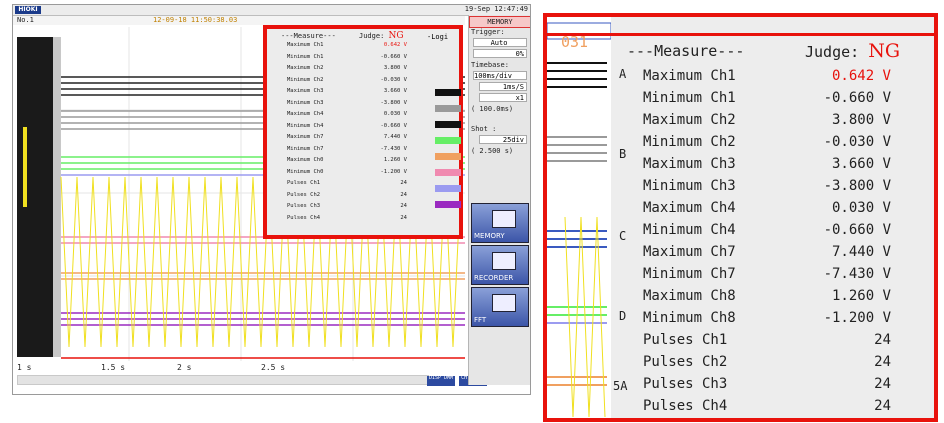 Image resolution: width=944 pixels, height=423 pixels. Describe the element at coordinates (304, 217) in the screenshot. I see `measure-name: Pulses Ch4` at that location.